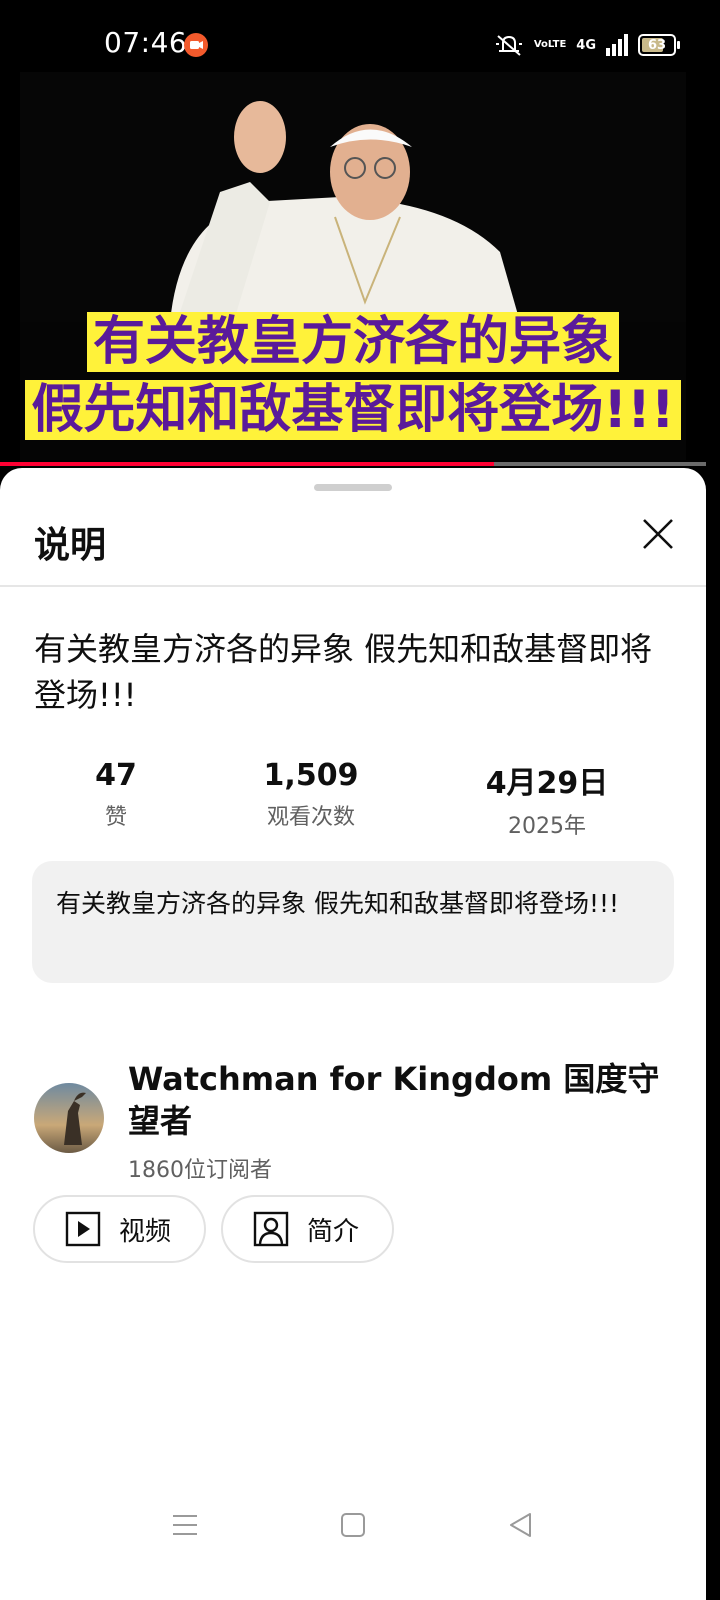  What do you see at coordinates (116, 775) in the screenshot?
I see `likes-count: 47` at bounding box center [116, 775].